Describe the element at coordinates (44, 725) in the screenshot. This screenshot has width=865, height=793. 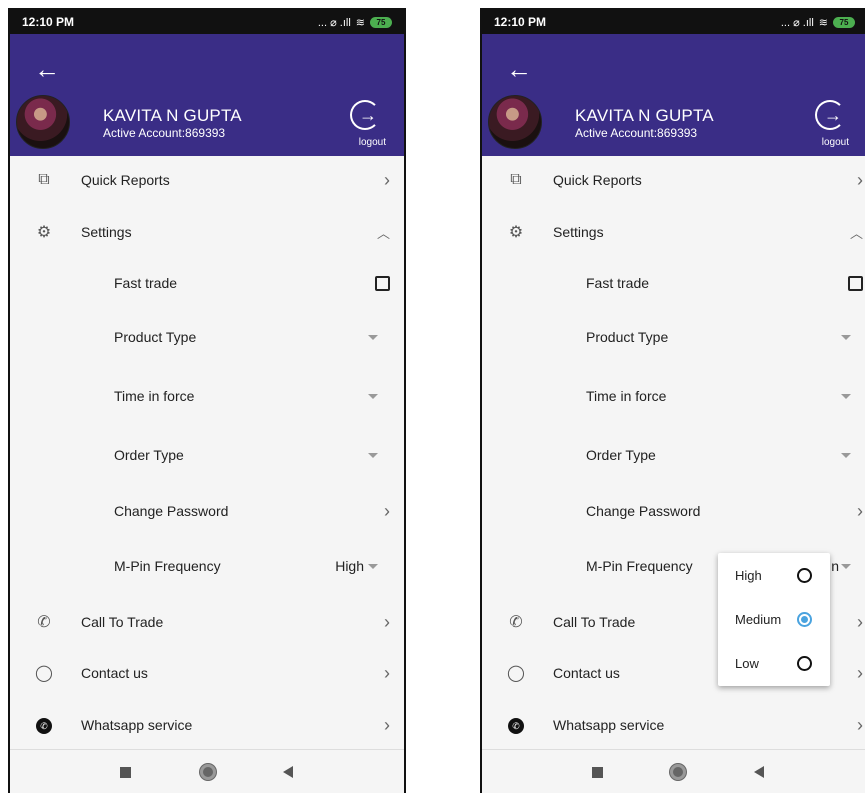
I see `whatsapp-icon: ✆` at that location.